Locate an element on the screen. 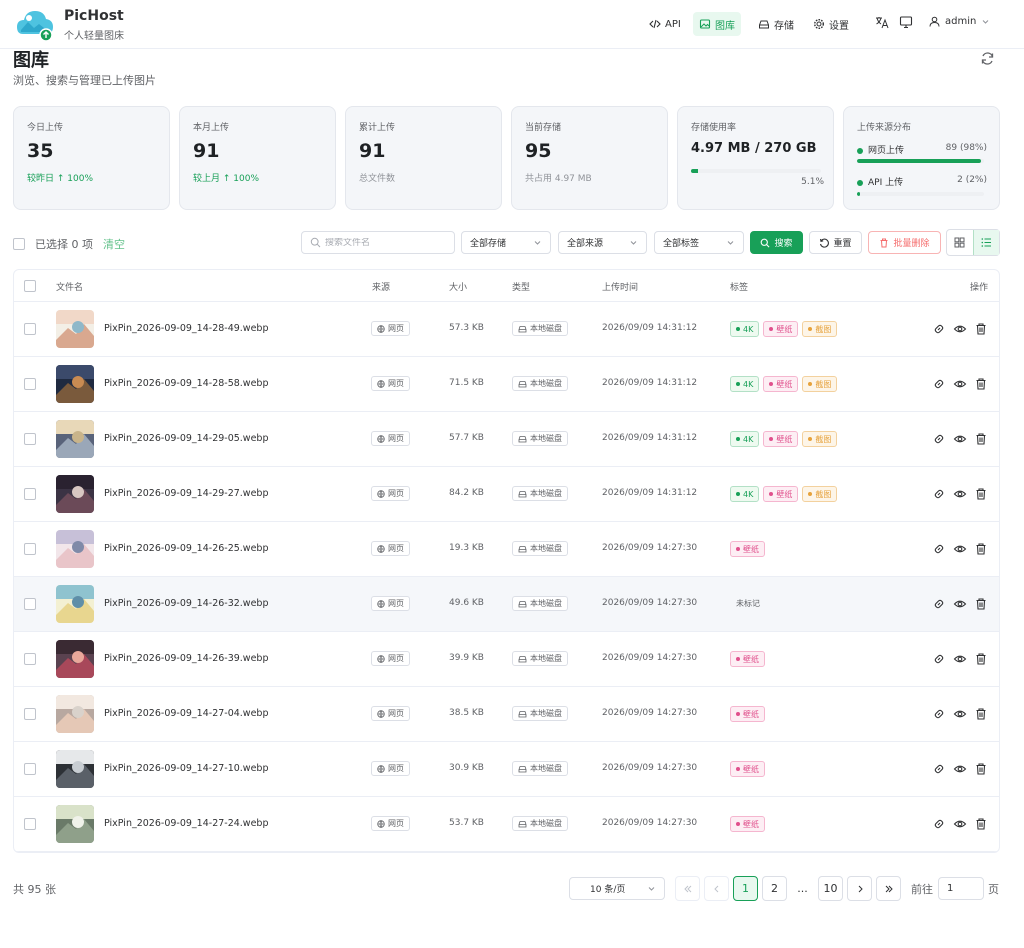  page-size-select: 10 条/页 is located at coordinates (617, 888).